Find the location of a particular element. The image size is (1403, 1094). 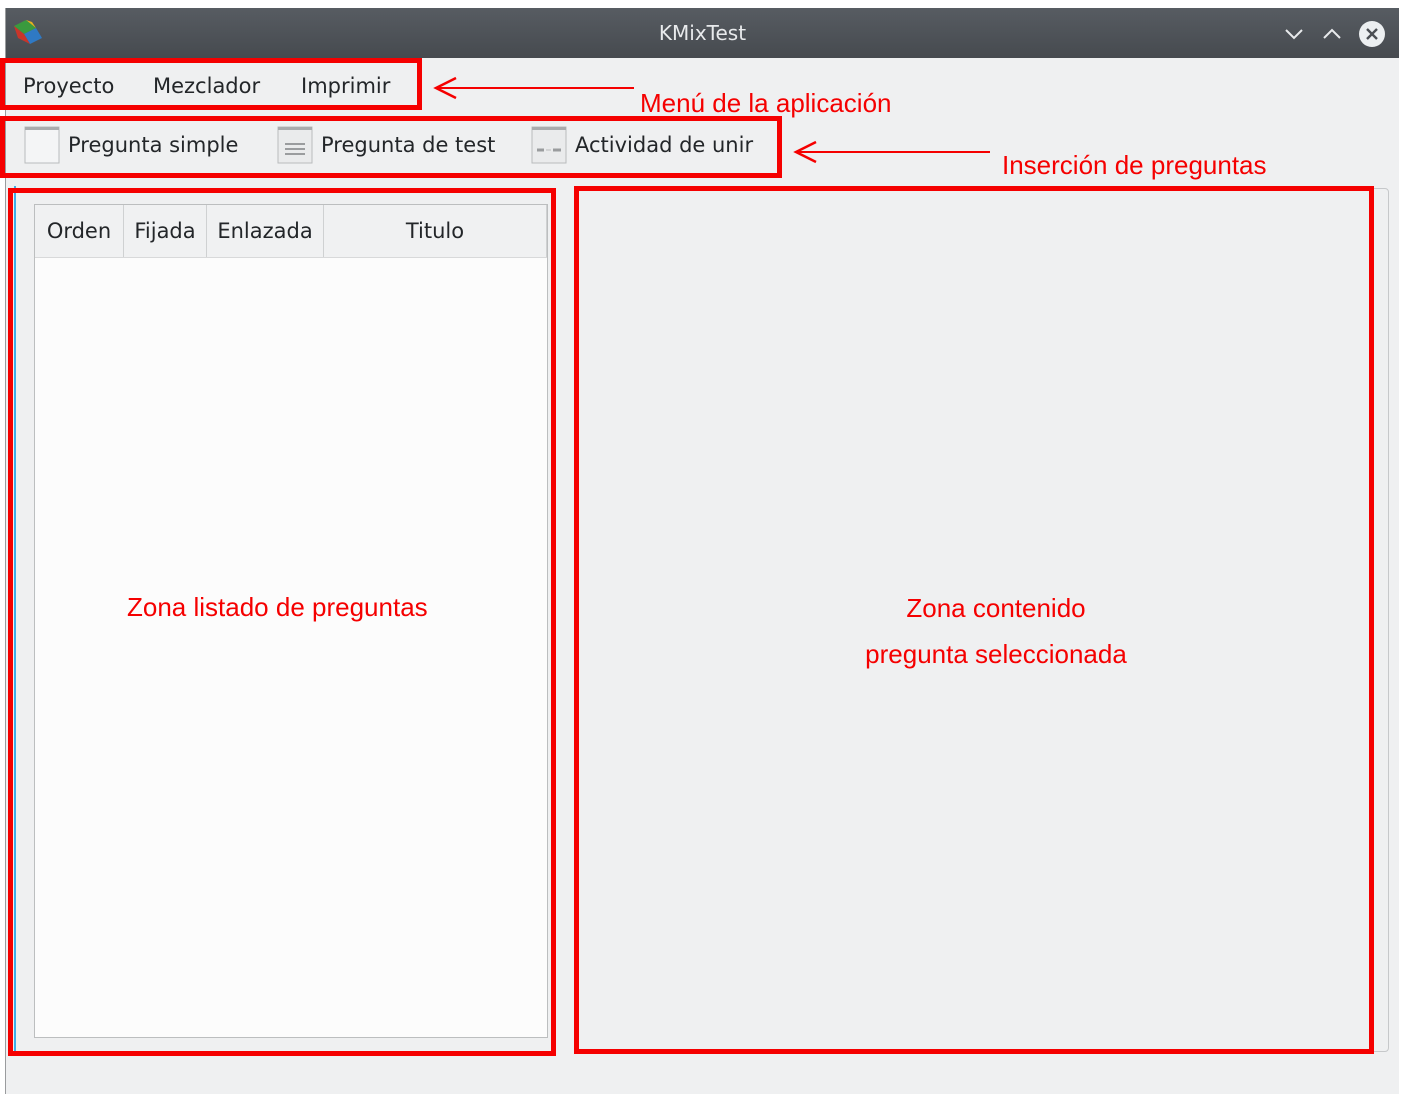

menu-annotation: Menú de la aplicación is located at coordinates (766, 103).